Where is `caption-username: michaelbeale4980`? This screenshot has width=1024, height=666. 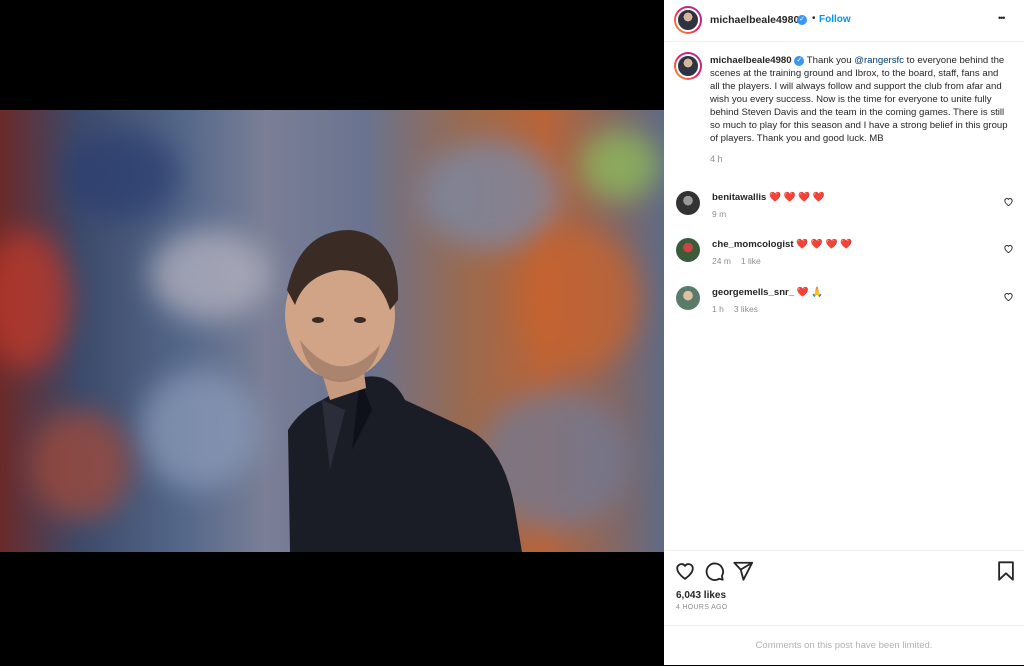 caption-username: michaelbeale4980 is located at coordinates (751, 60).